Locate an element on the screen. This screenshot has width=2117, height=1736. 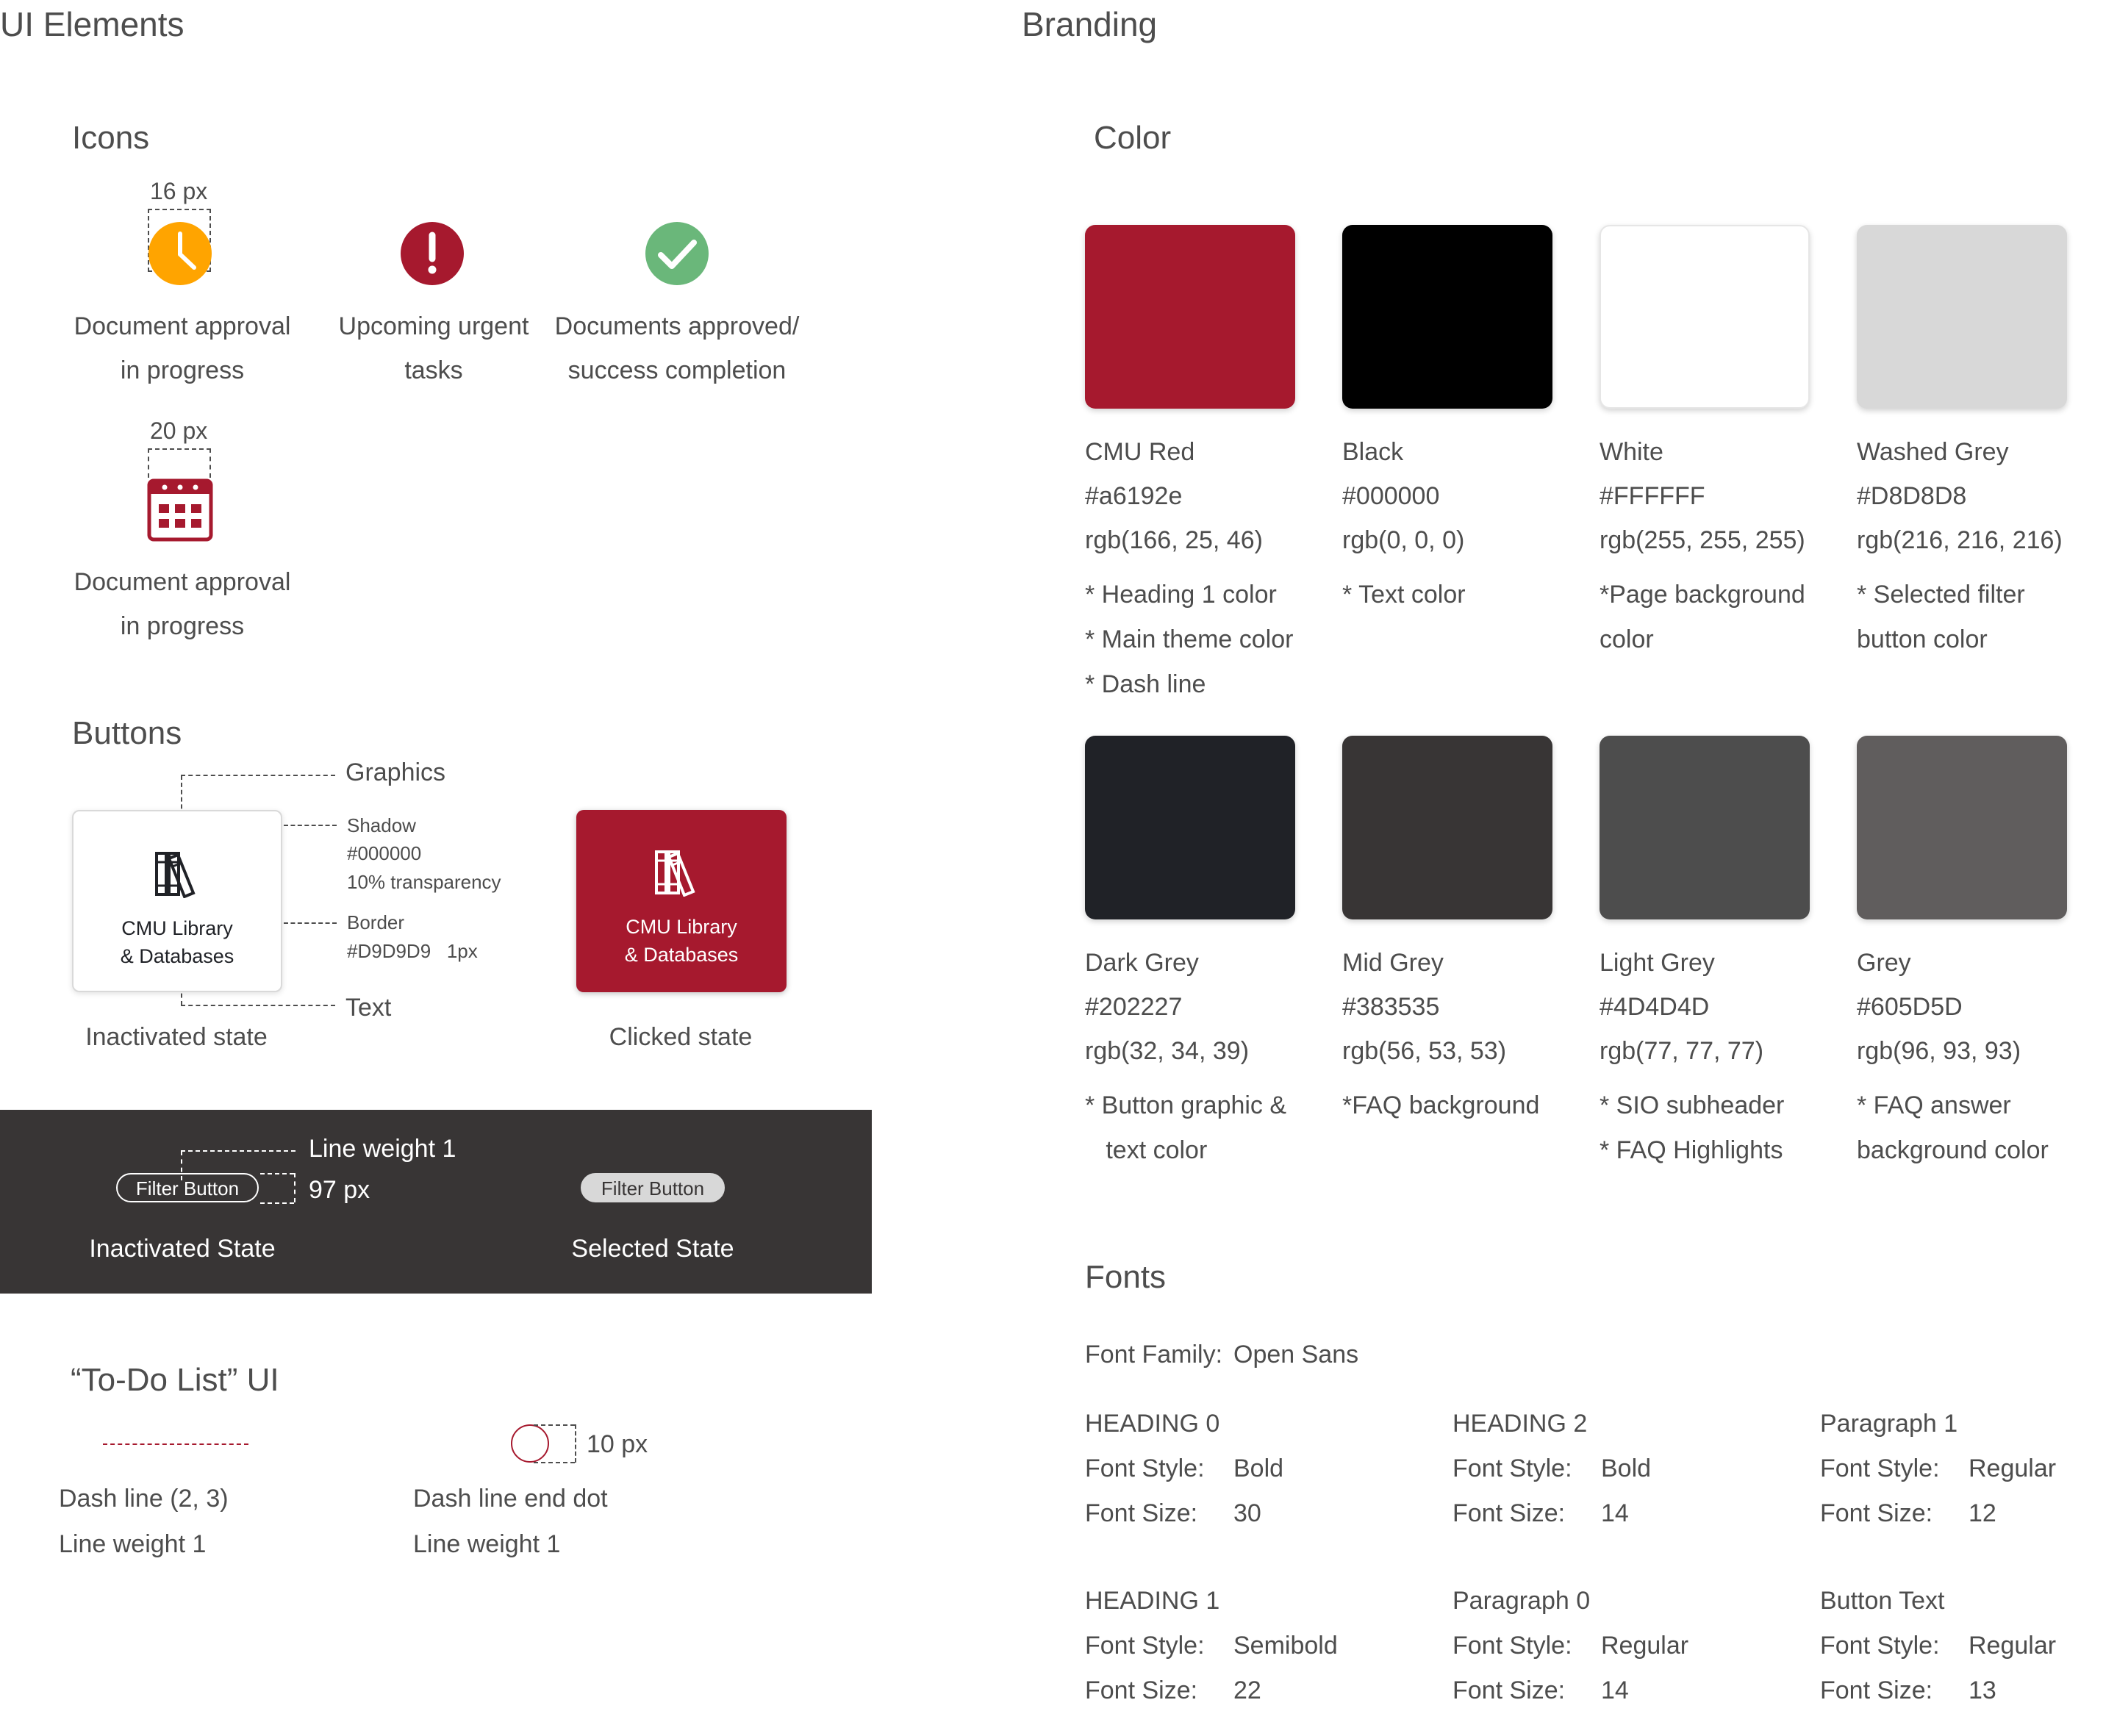
color-mid-grey-note-0: *FAQ background is located at coordinates (1441, 1105).